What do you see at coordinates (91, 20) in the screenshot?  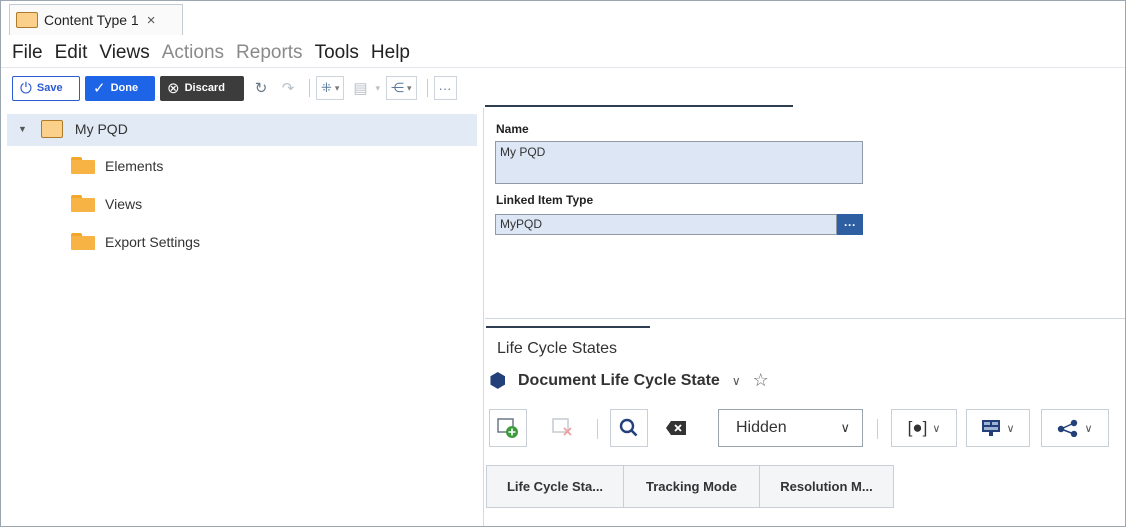 I see `tab-label: Content Type 1` at bounding box center [91, 20].